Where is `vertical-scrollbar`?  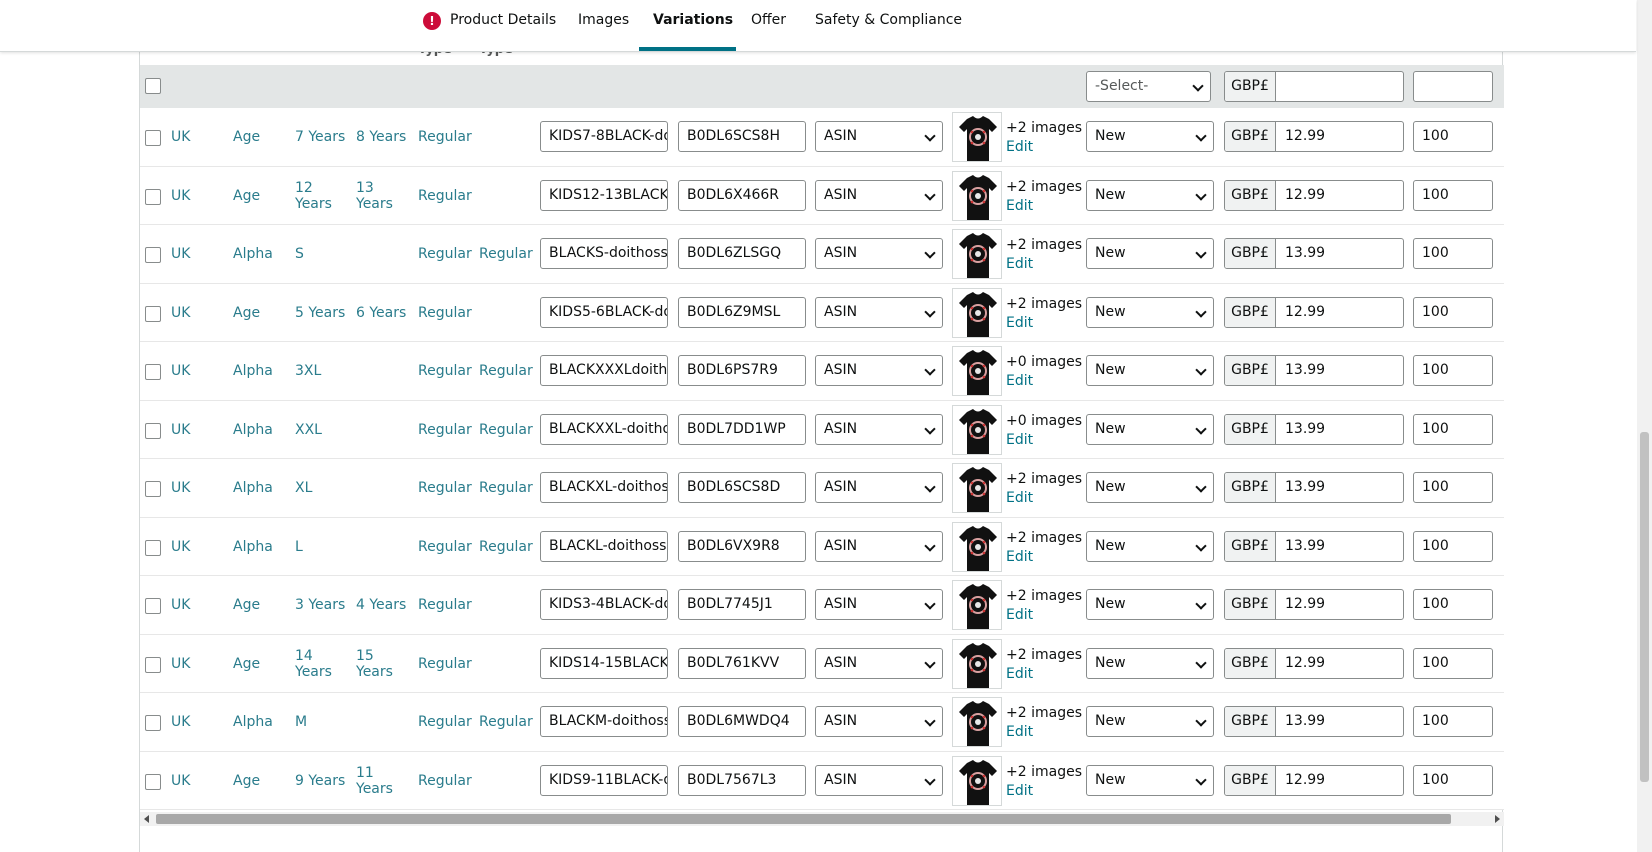
vertical-scrollbar is located at coordinates (1644, 426).